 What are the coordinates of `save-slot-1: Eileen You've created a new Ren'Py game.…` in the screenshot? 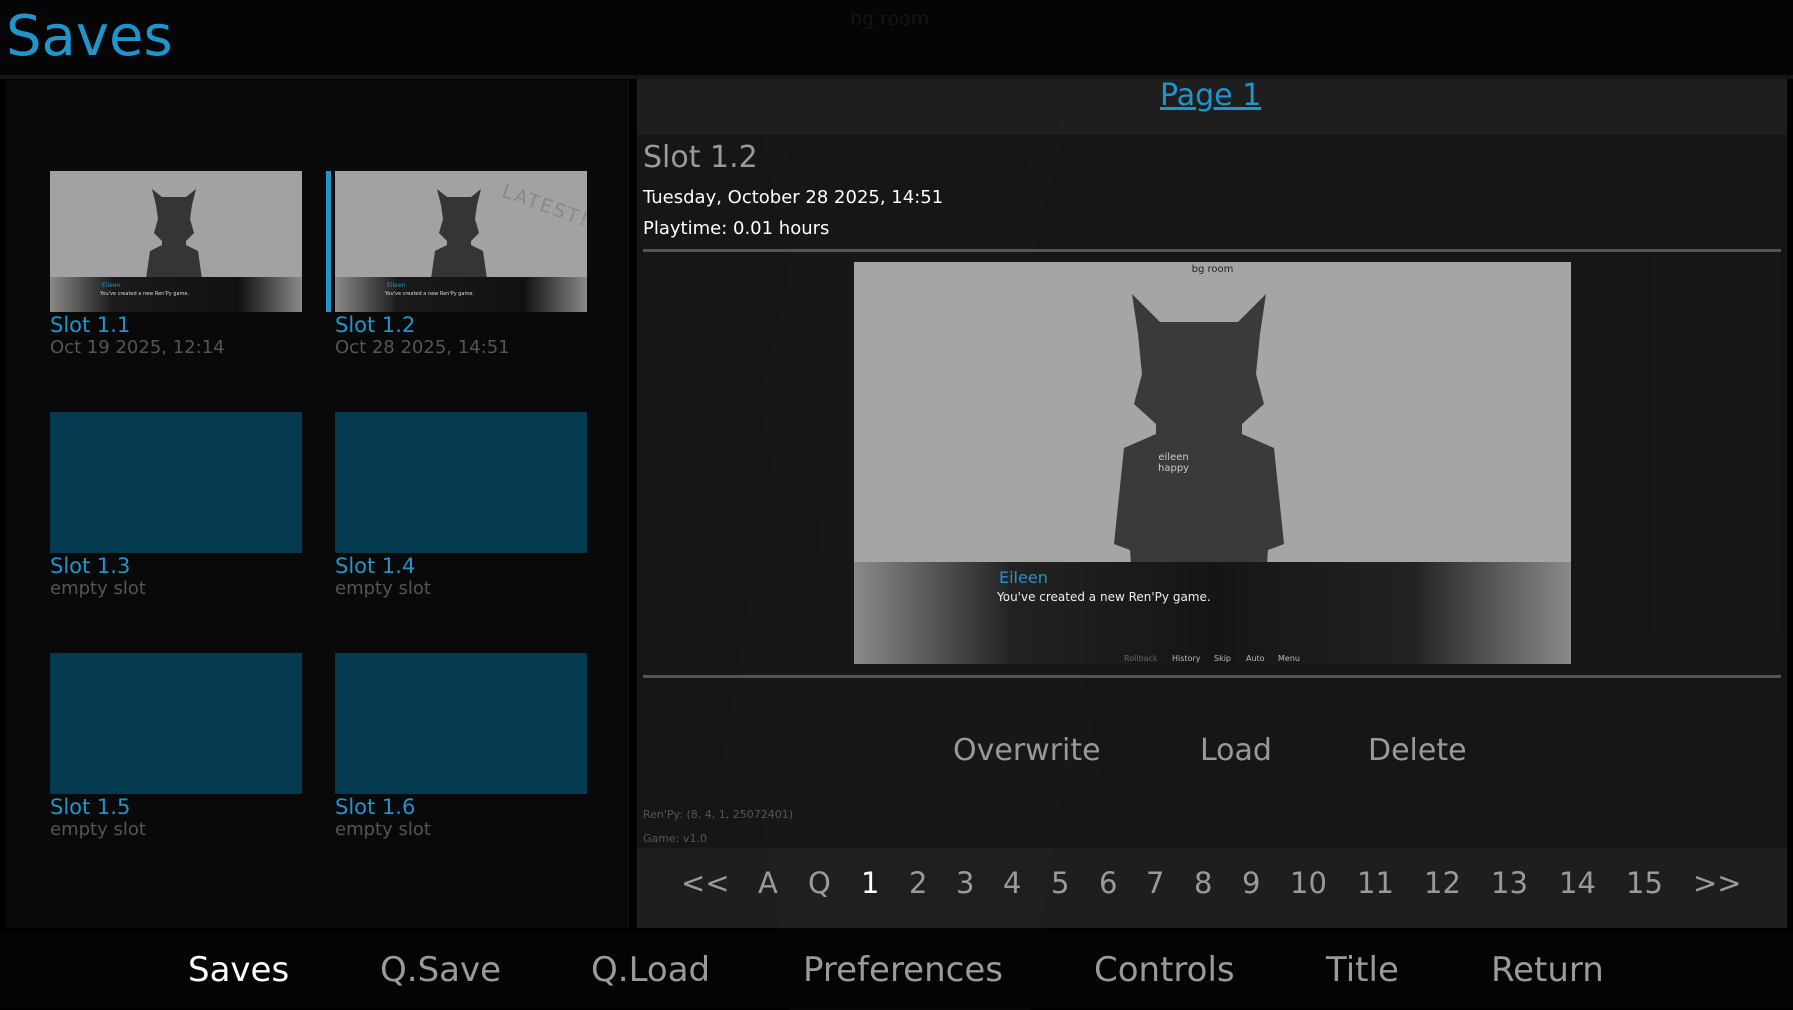 It's located at (176, 265).